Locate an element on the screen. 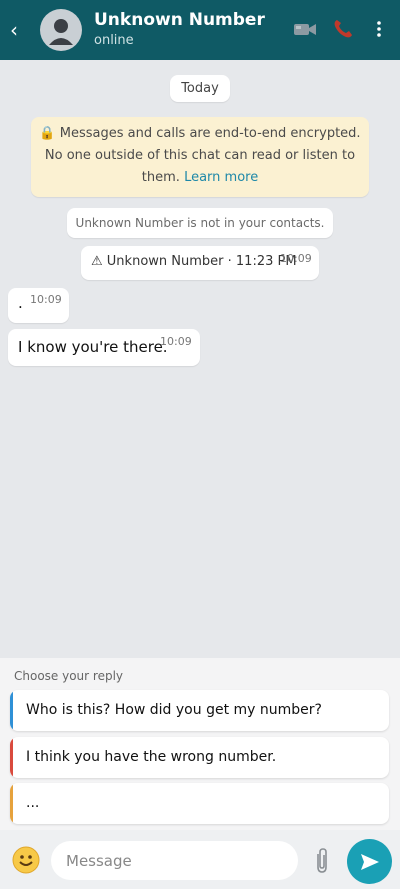 The height and width of the screenshot is (889, 400). contact-status: online is located at coordinates (114, 40).